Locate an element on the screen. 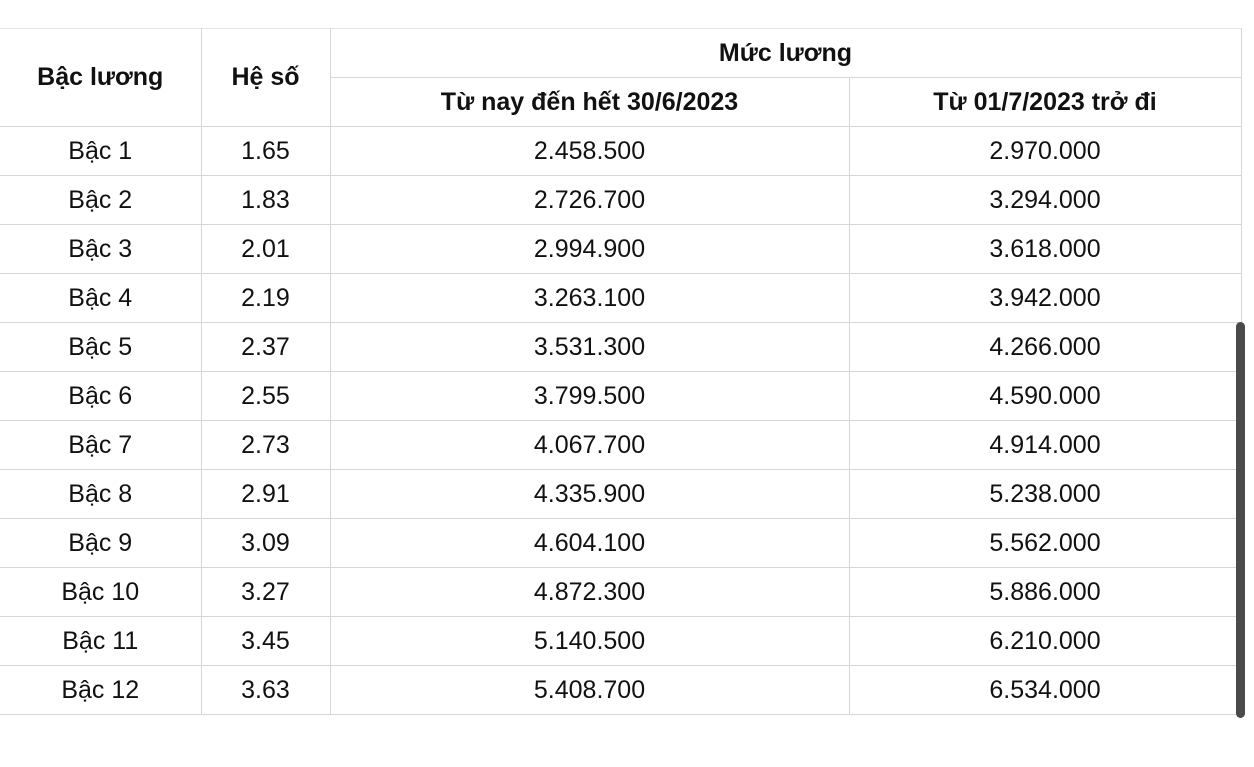 This screenshot has width=1254, height=767. cell-salary-new: 4.914.000 is located at coordinates (1045, 445).